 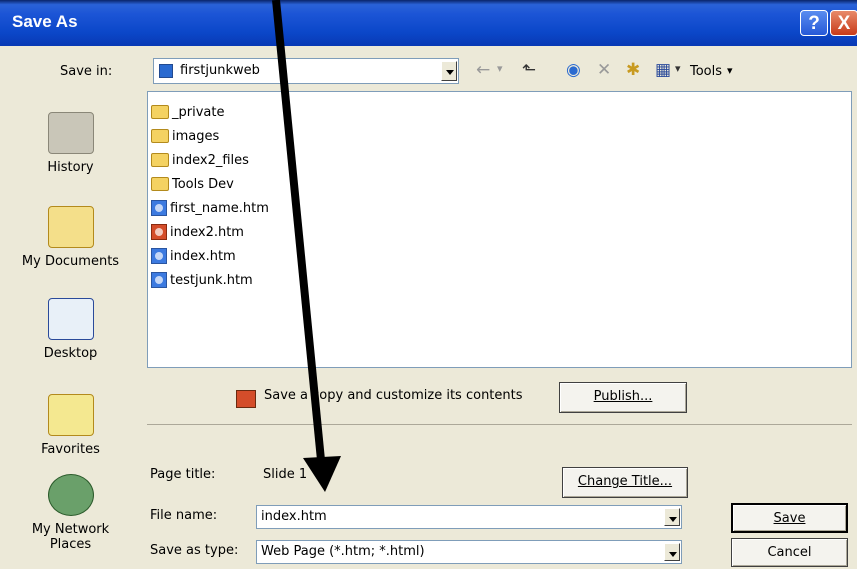 I want to click on annotation-arrow, so click(x=306, y=246).